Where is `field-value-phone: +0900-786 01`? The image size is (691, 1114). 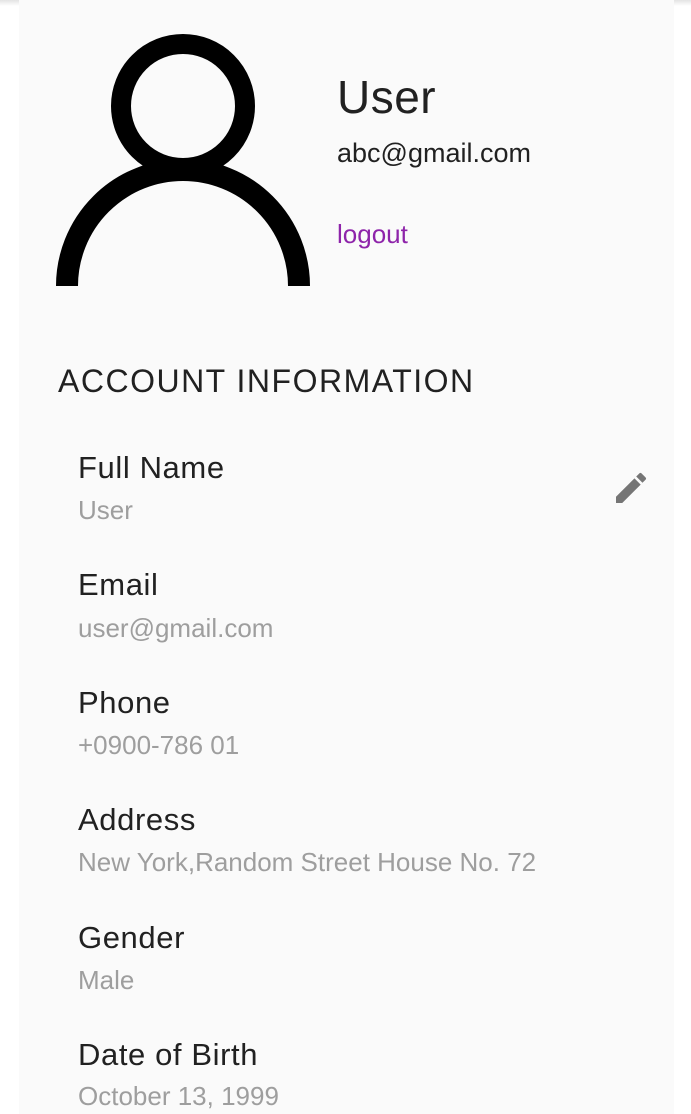
field-value-phone: +0900-786 01 is located at coordinates (159, 745).